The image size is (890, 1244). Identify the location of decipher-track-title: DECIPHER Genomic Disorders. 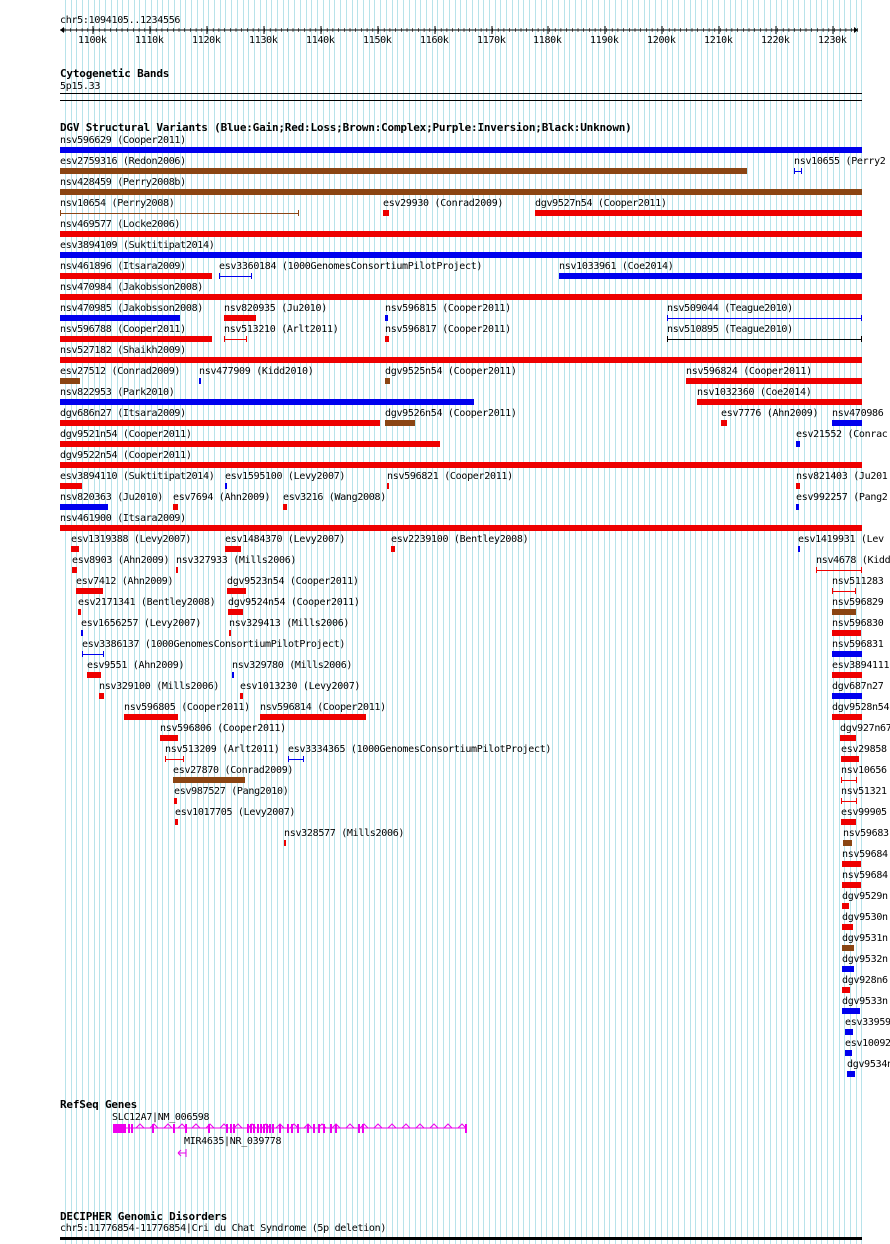
(143, 1216).